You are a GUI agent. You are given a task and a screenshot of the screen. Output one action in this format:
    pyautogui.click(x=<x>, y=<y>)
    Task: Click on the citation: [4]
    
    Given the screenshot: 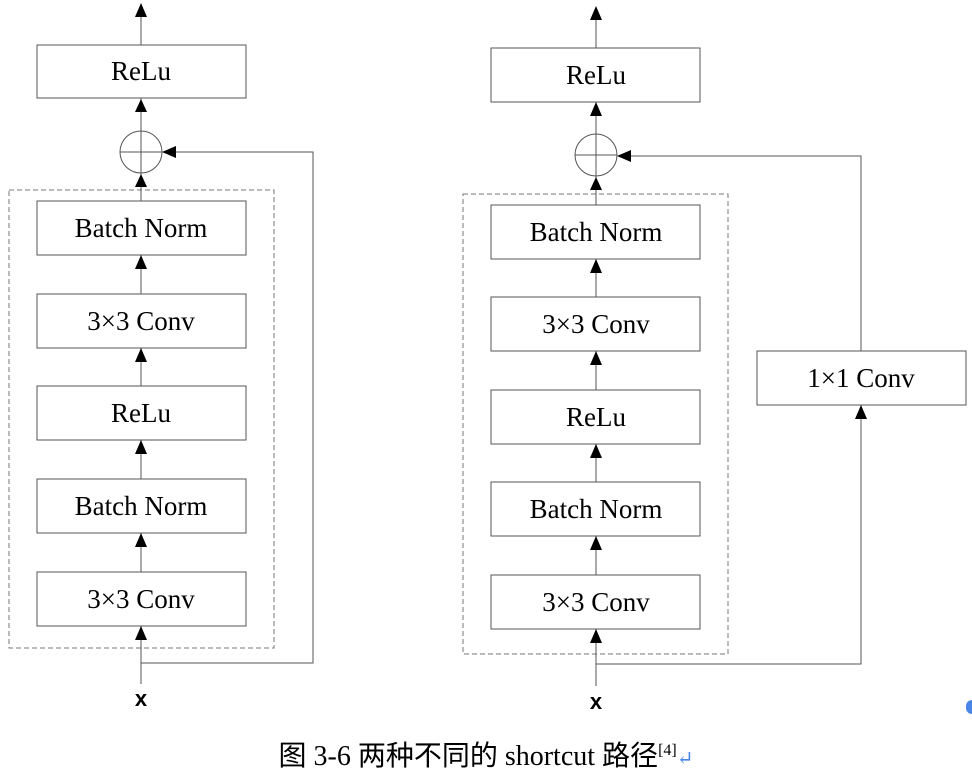 What is the action you would take?
    pyautogui.click(x=667, y=750)
    